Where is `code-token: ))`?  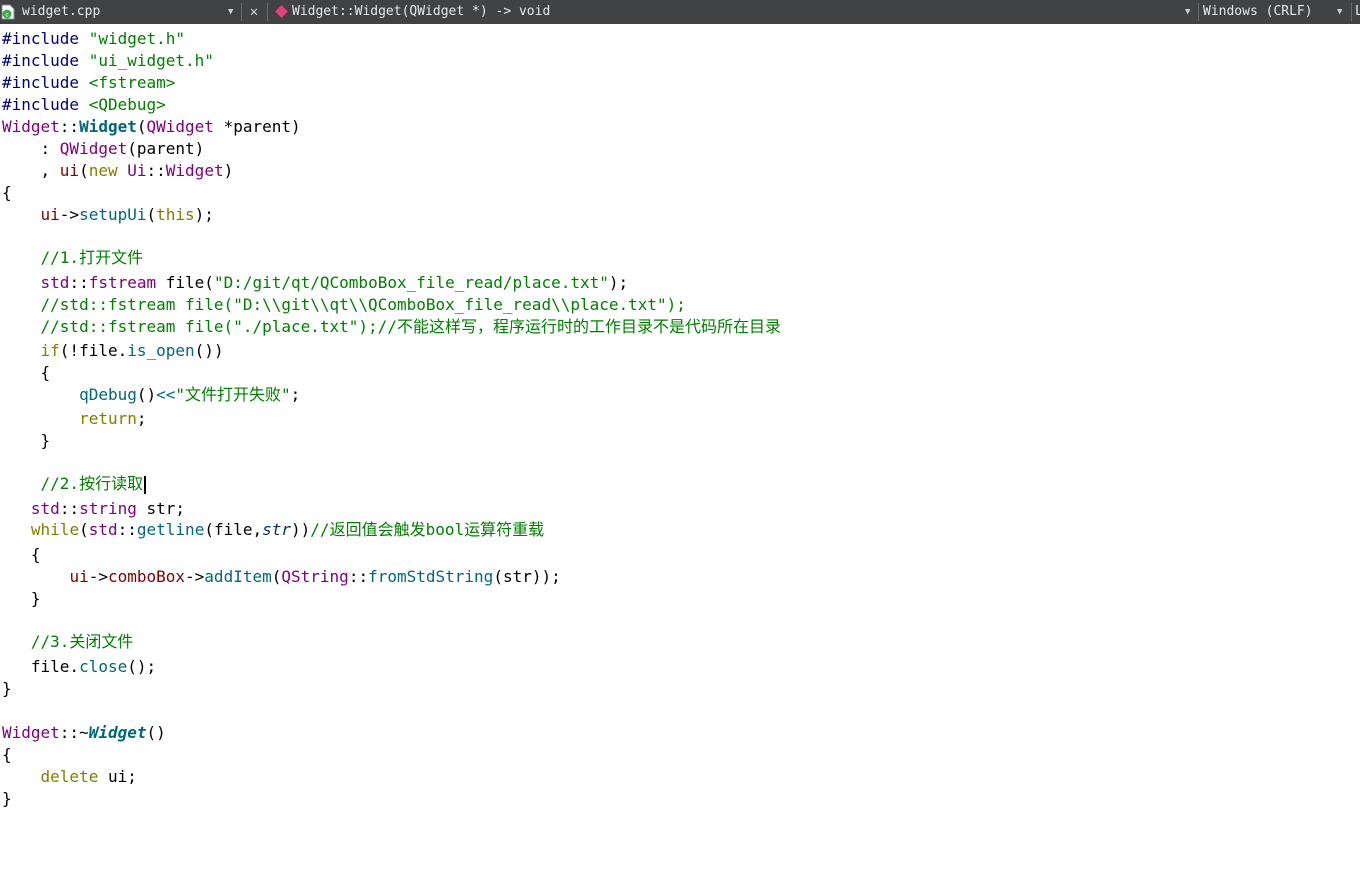 code-token: )) is located at coordinates (301, 529).